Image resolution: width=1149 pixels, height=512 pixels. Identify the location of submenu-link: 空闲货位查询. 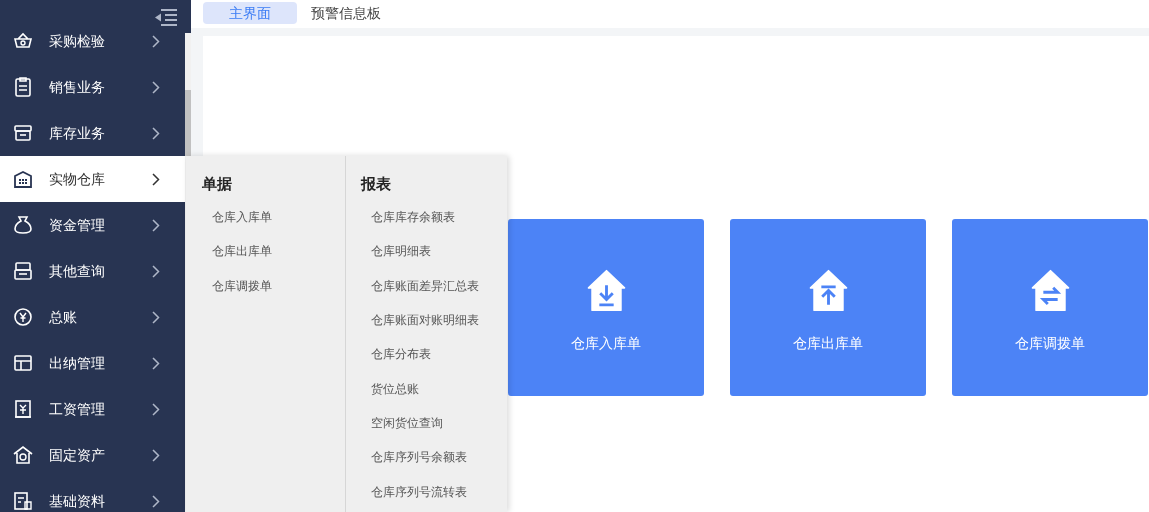
(402, 426).